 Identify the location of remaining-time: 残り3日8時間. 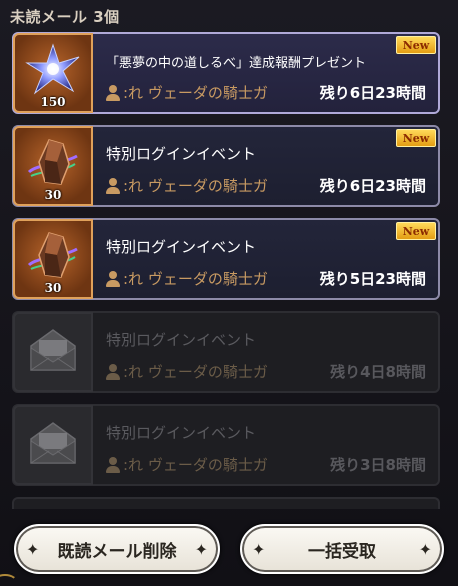
(378, 465).